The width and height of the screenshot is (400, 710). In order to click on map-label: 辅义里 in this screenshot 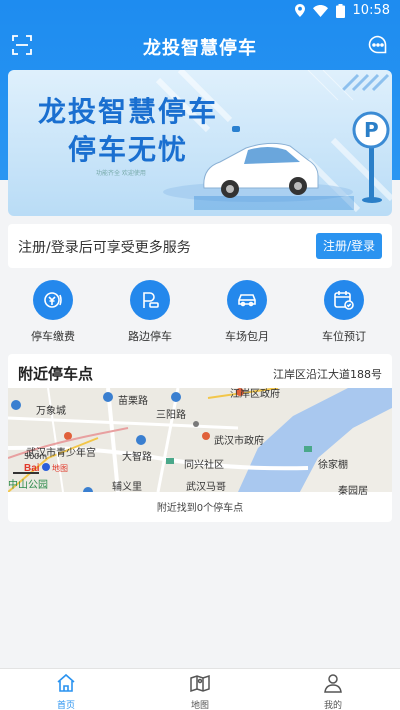, I will do `click(127, 487)`.